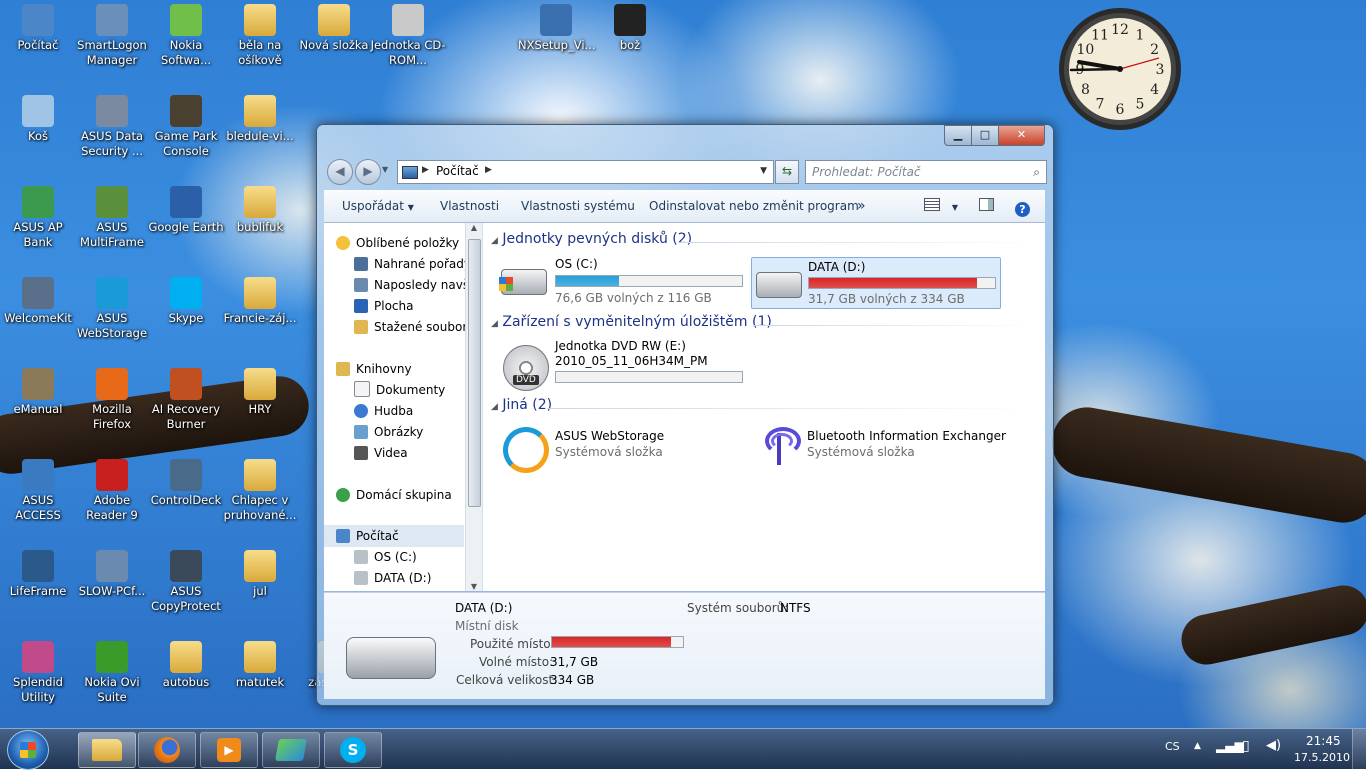  I want to click on clock-date: 17.5.2010, so click(1322, 757).